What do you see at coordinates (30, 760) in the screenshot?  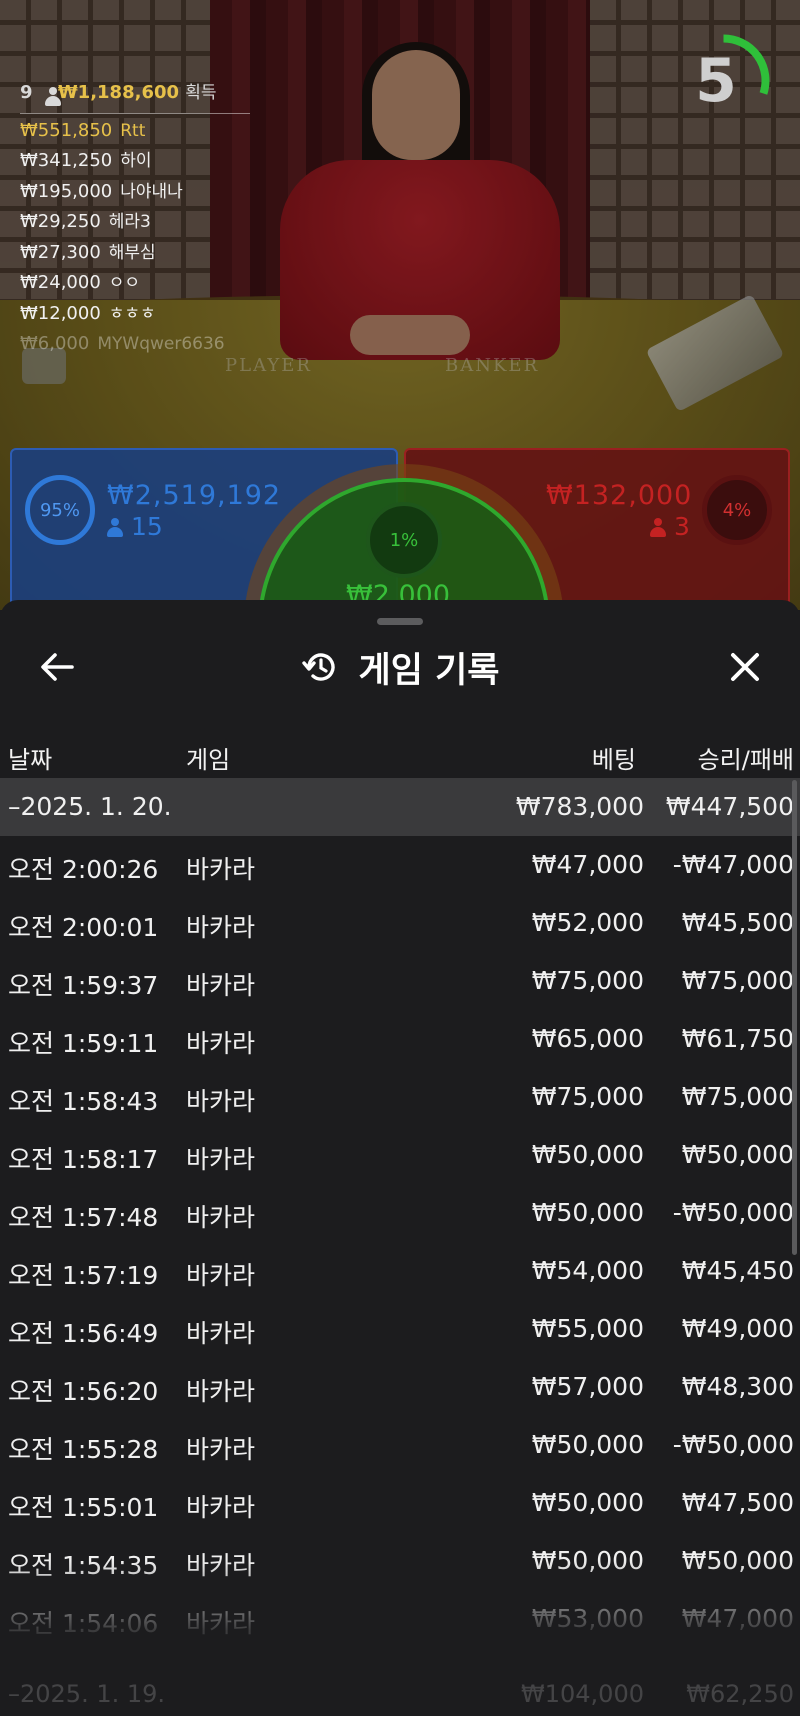 I see `column-date: 날짜` at bounding box center [30, 760].